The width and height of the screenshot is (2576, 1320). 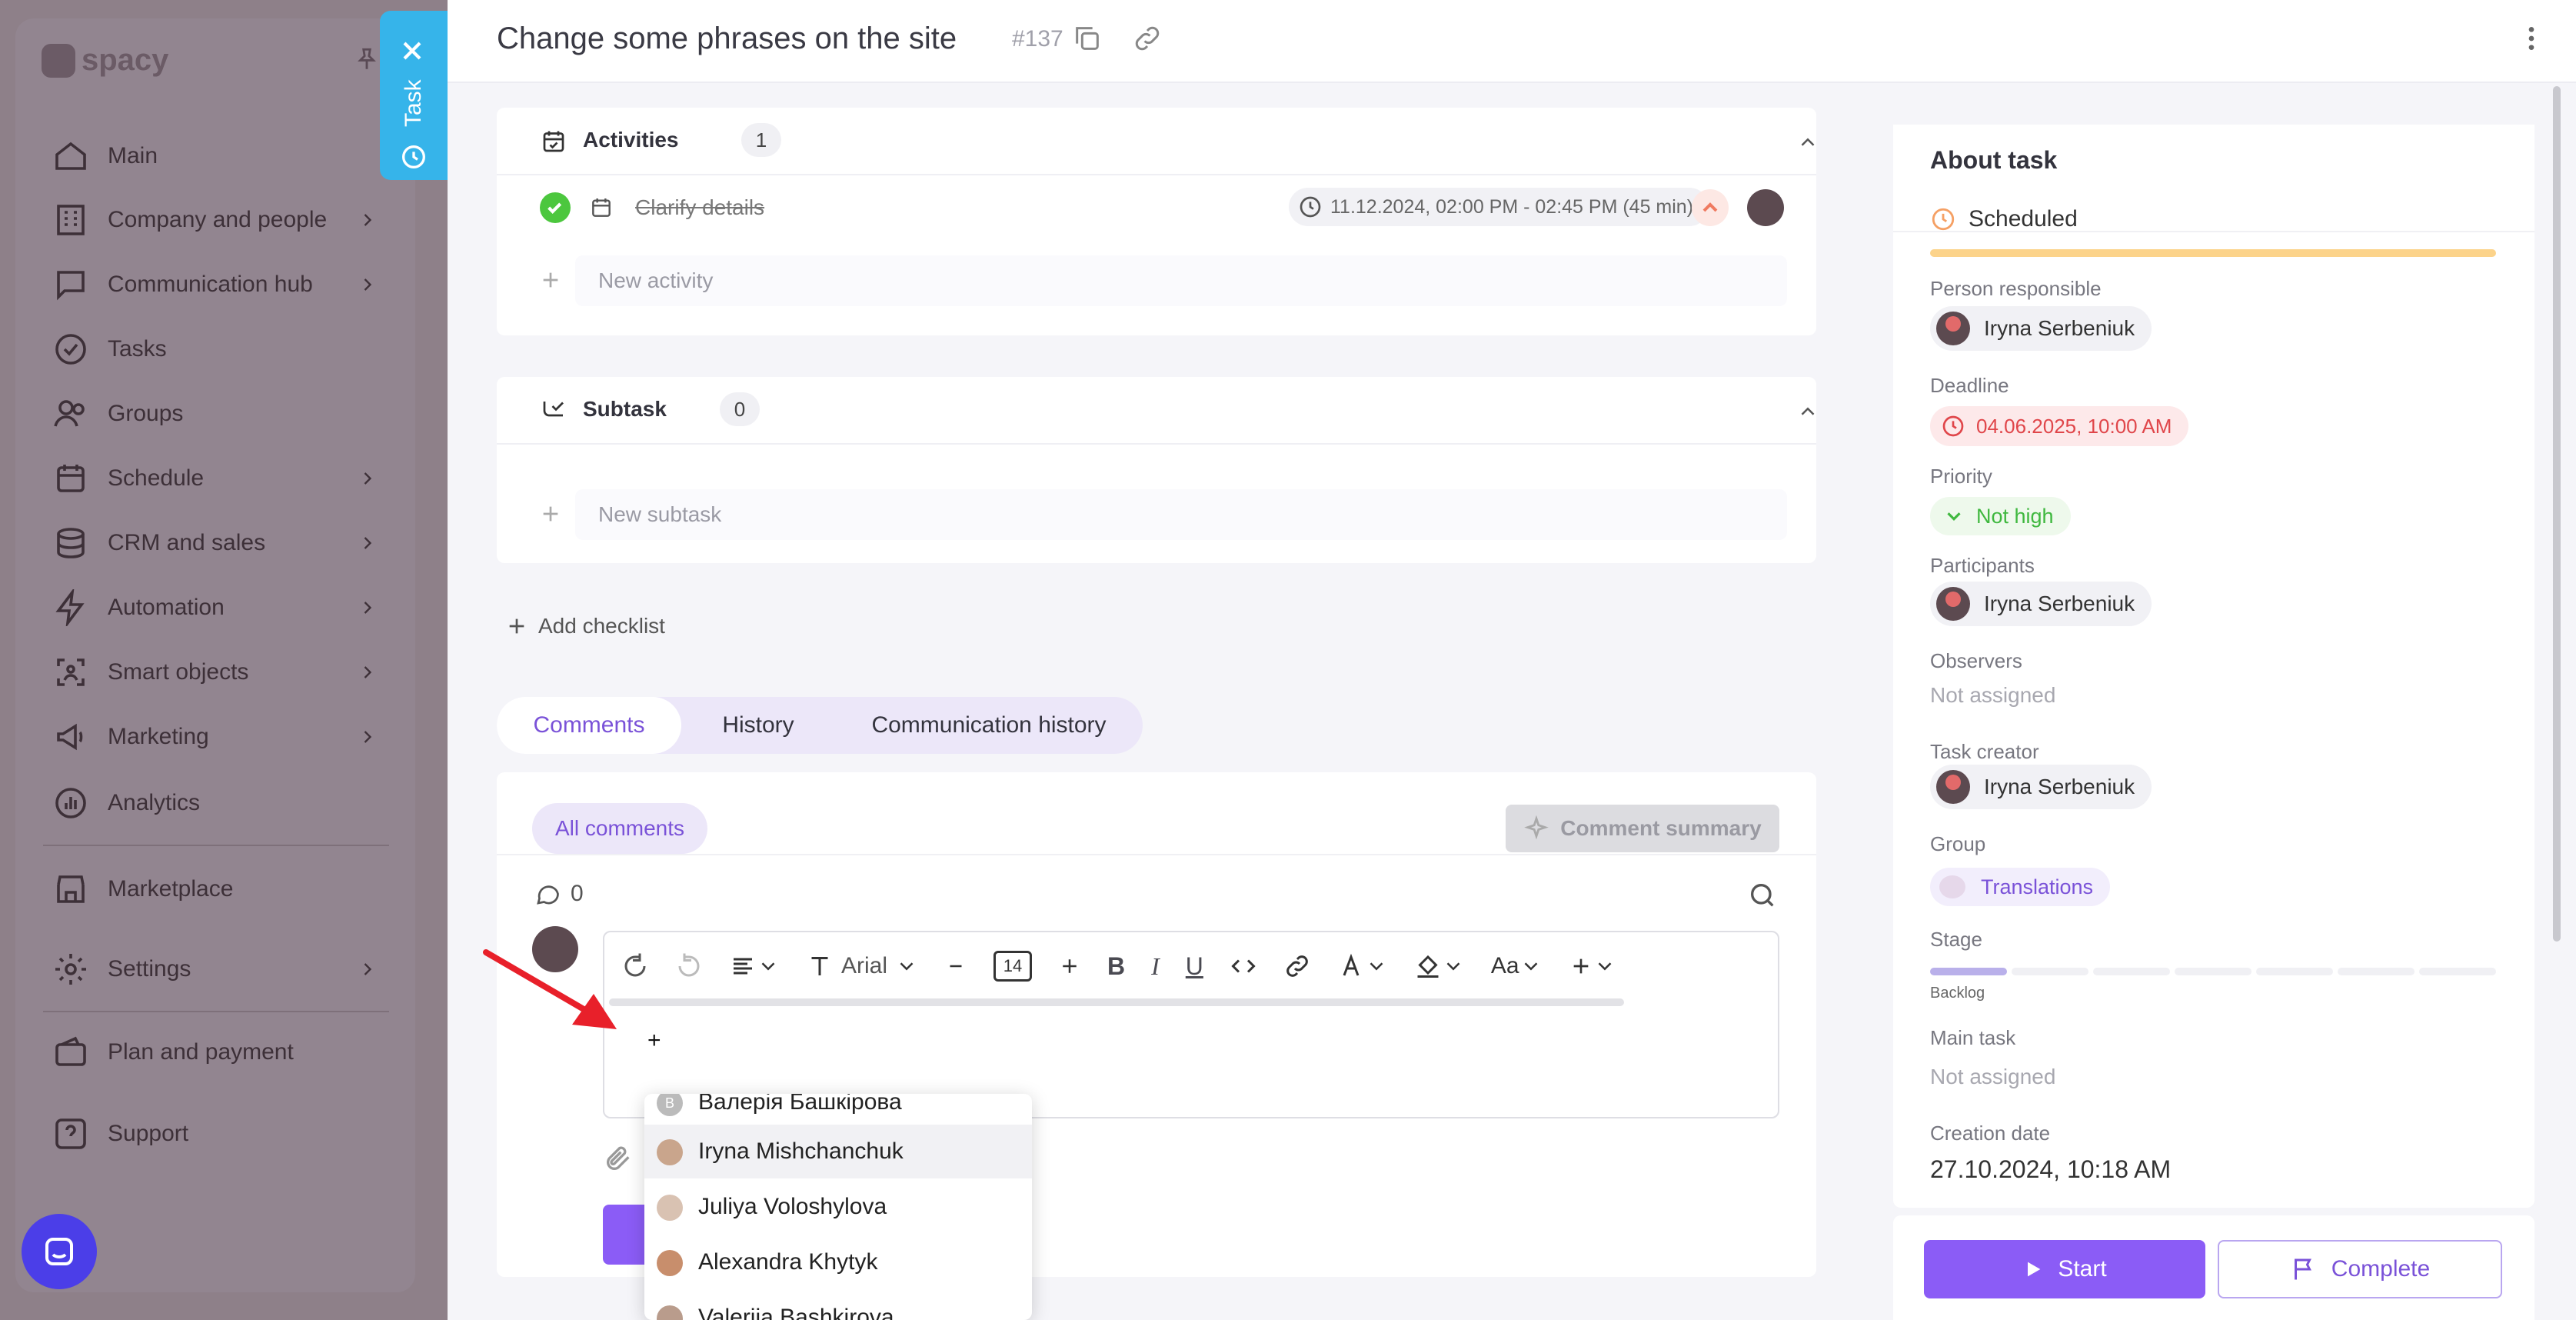 I want to click on all-comments-filter: All comments, so click(x=619, y=828).